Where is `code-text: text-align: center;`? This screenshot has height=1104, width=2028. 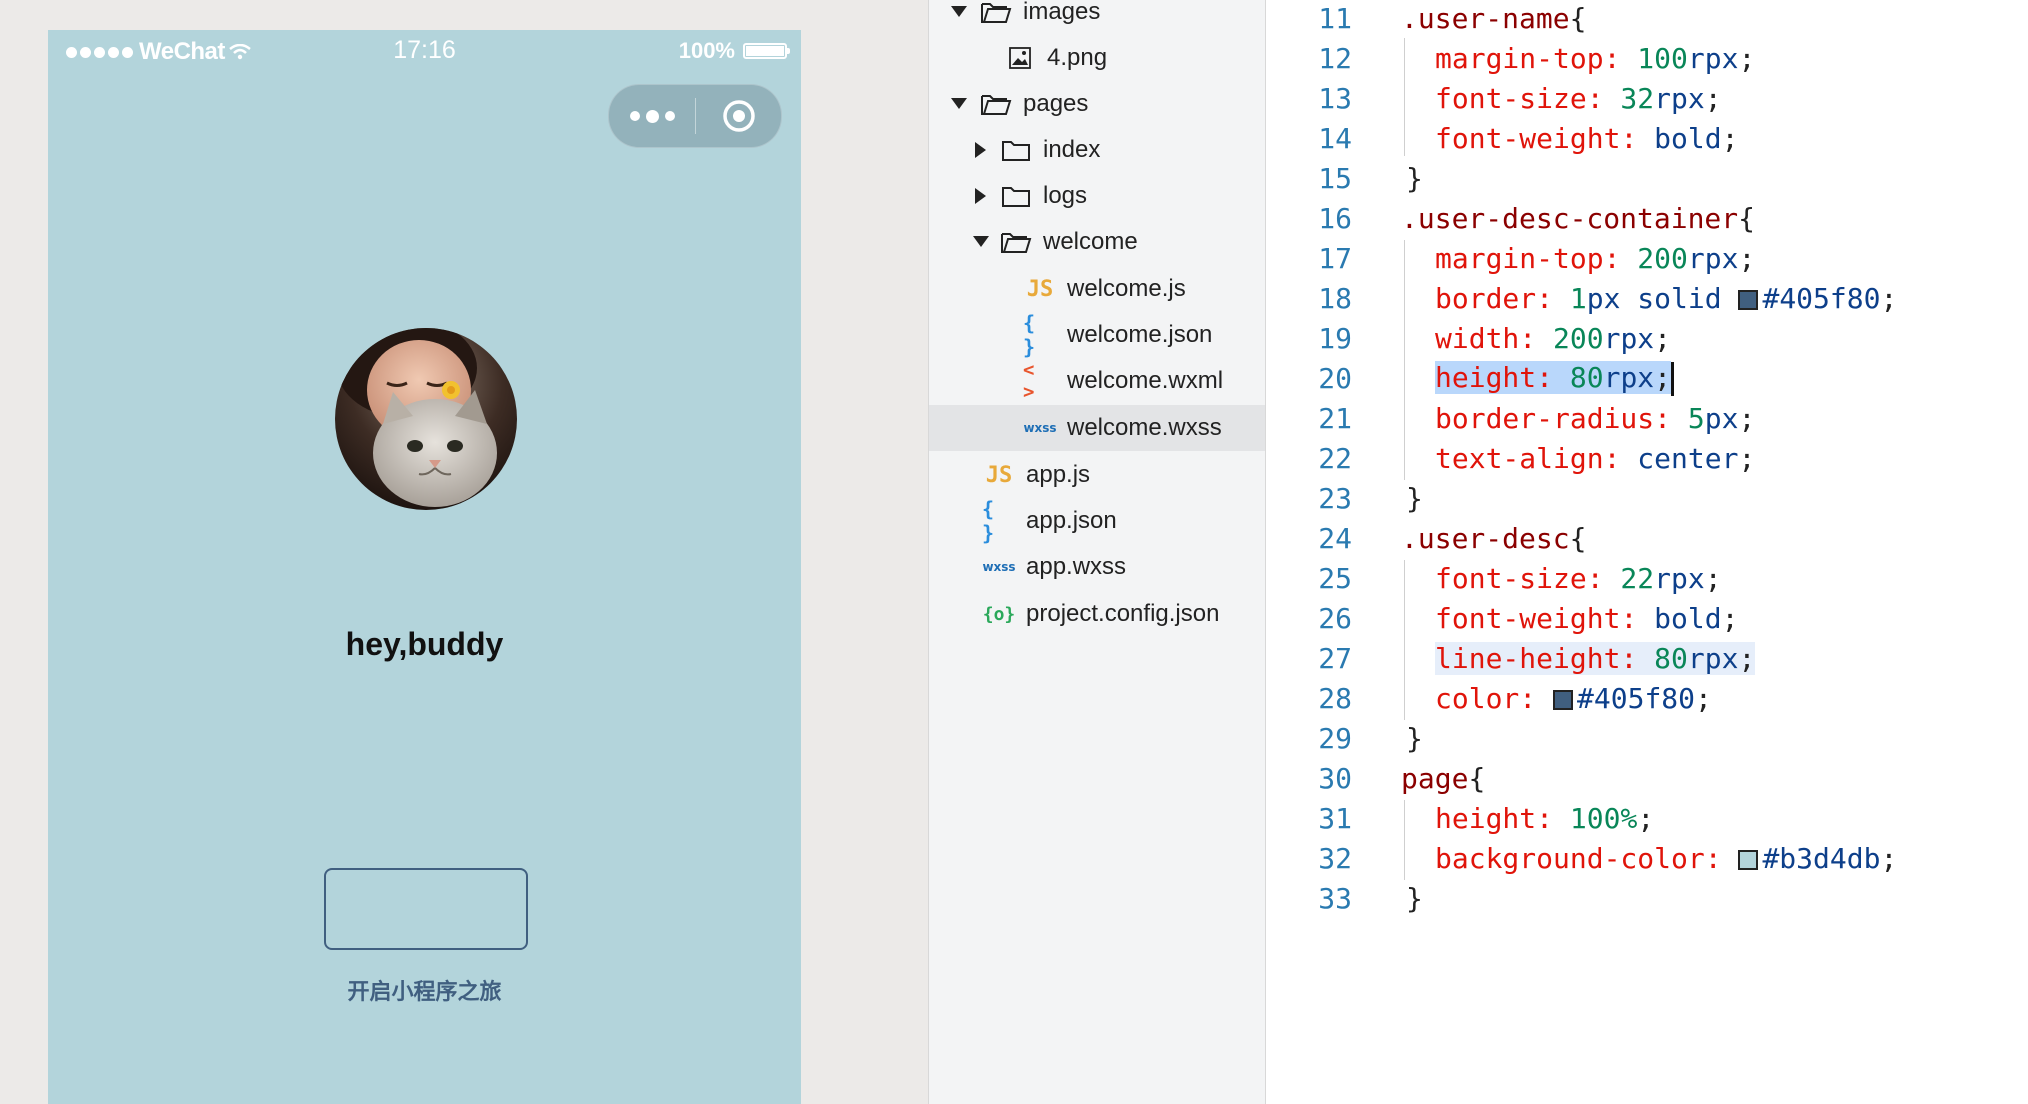 code-text: text-align: center; is located at coordinates (1595, 458).